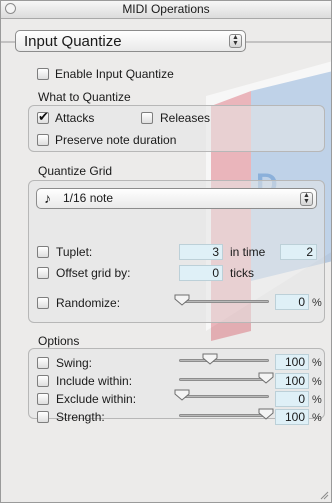 Image resolution: width=332 pixels, height=503 pixels. What do you see at coordinates (176, 198) in the screenshot?
I see `grid-value-popup: ♪ 1/16 note ▲ ▼` at bounding box center [176, 198].